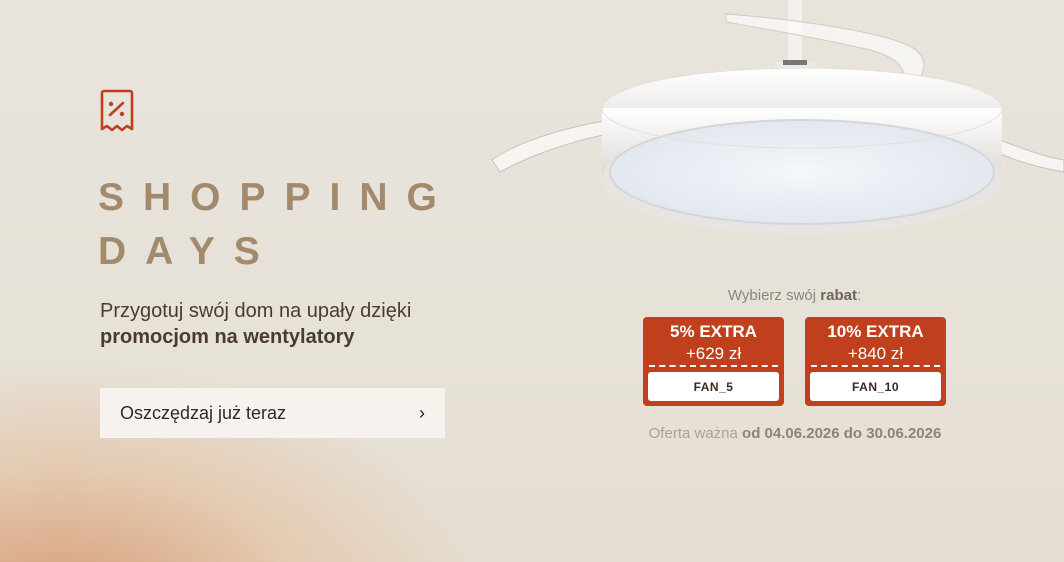  I want to click on coupon-5: 5% EXTRA +629 zł FAN_5, so click(713, 361).